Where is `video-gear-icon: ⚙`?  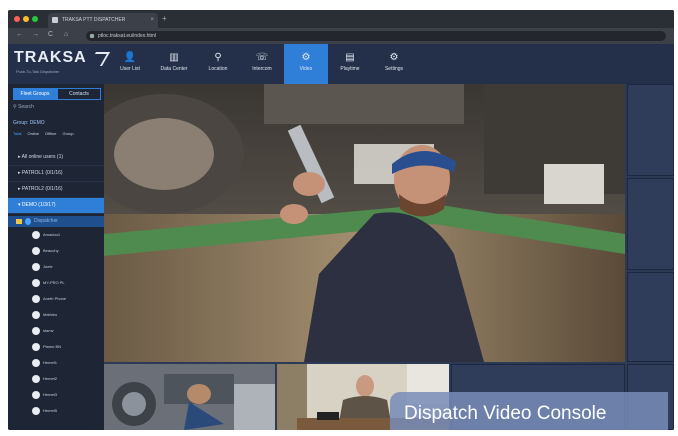
video-gear-icon: ⚙ is located at coordinates (306, 57).